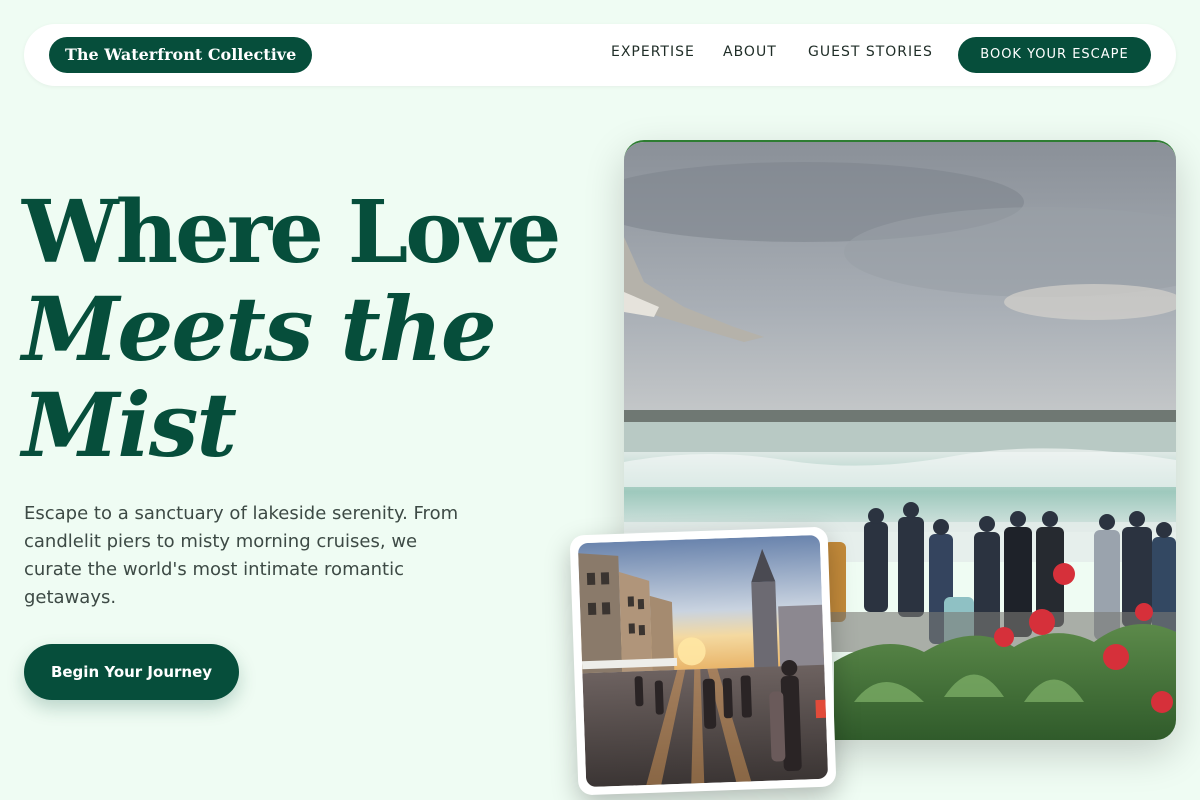 This screenshot has width=1200, height=800. What do you see at coordinates (181, 55) in the screenshot?
I see `brand-logo: The Waterfront Collective` at bounding box center [181, 55].